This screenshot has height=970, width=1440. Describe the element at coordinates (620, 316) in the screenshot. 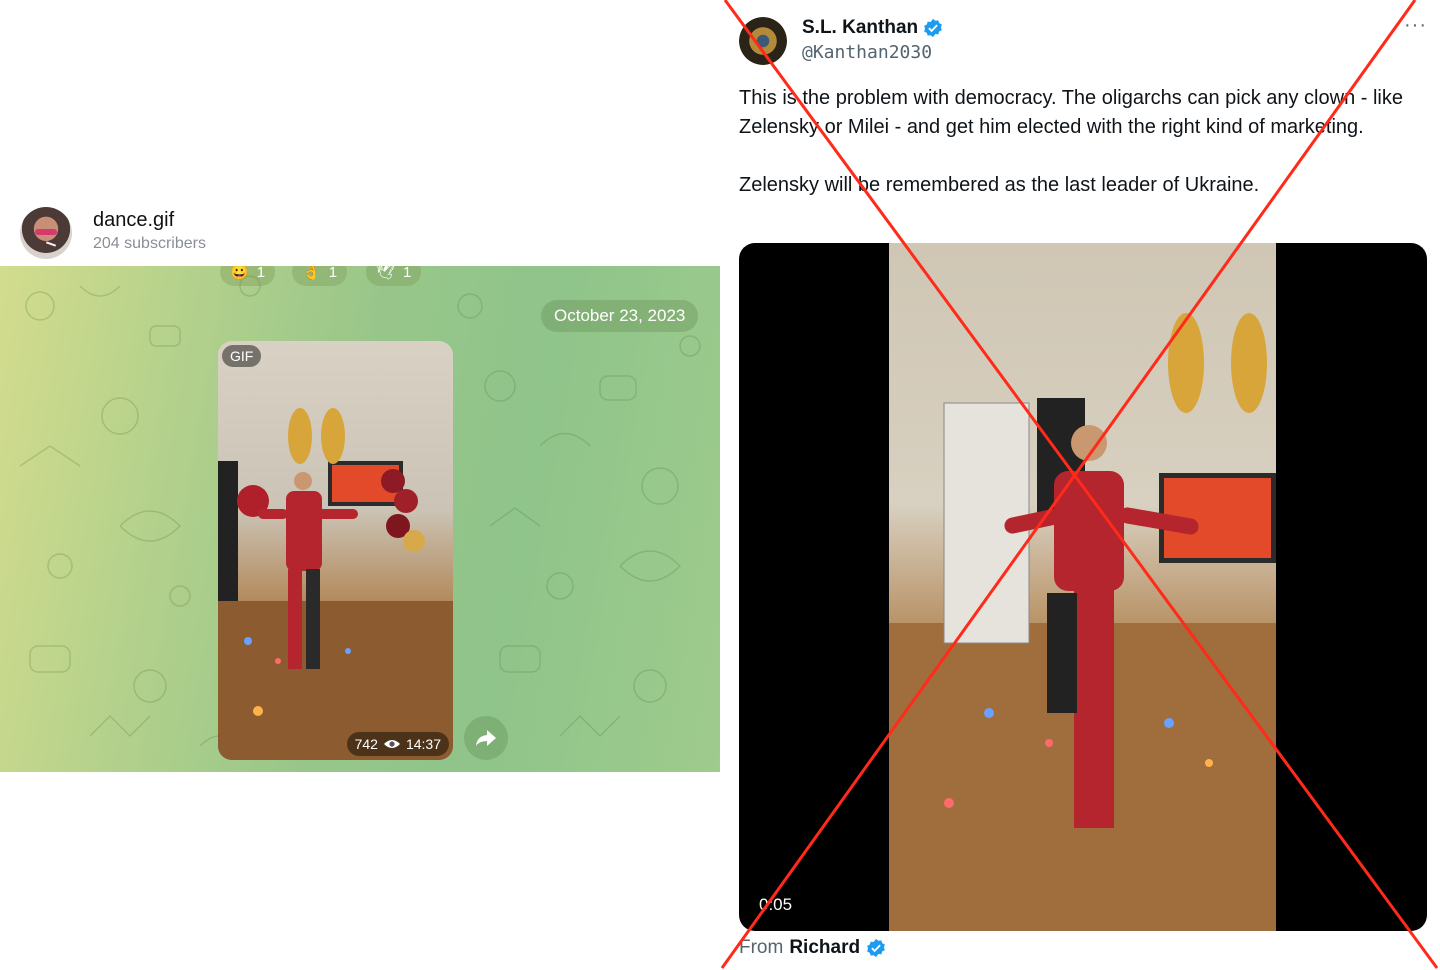

I see `date-separator: October 23, 2023` at that location.